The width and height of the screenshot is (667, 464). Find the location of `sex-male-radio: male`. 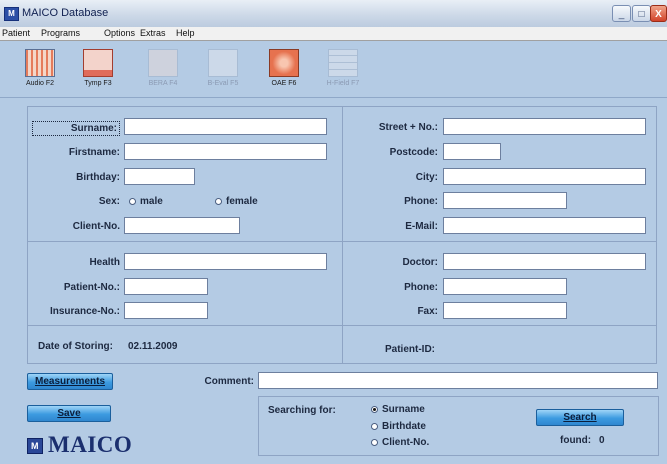

sex-male-radio: male is located at coordinates (146, 201).